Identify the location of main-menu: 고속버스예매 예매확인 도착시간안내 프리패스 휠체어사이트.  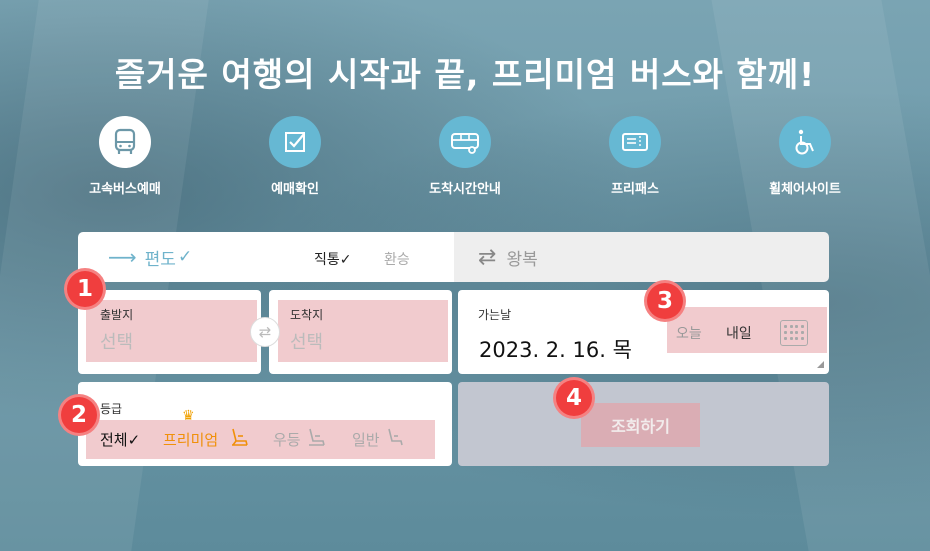
(465, 156).